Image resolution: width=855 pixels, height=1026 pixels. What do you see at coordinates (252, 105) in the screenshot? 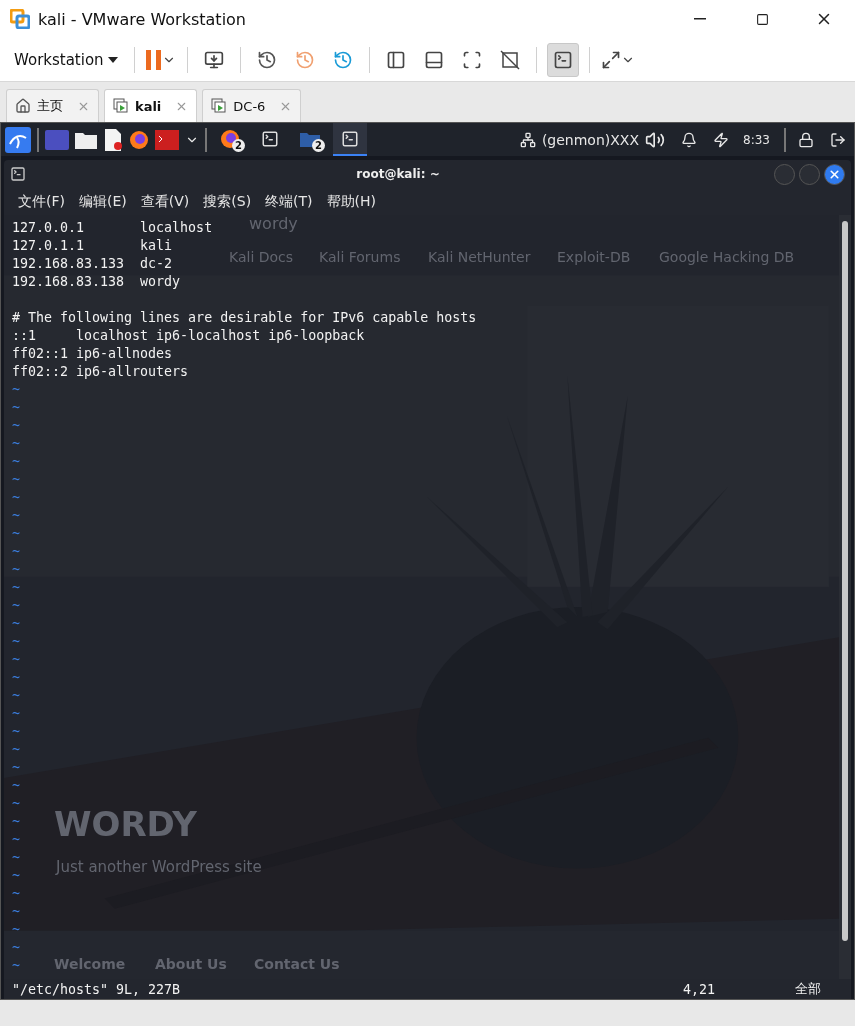
I see `tab: DC-6` at bounding box center [252, 105].